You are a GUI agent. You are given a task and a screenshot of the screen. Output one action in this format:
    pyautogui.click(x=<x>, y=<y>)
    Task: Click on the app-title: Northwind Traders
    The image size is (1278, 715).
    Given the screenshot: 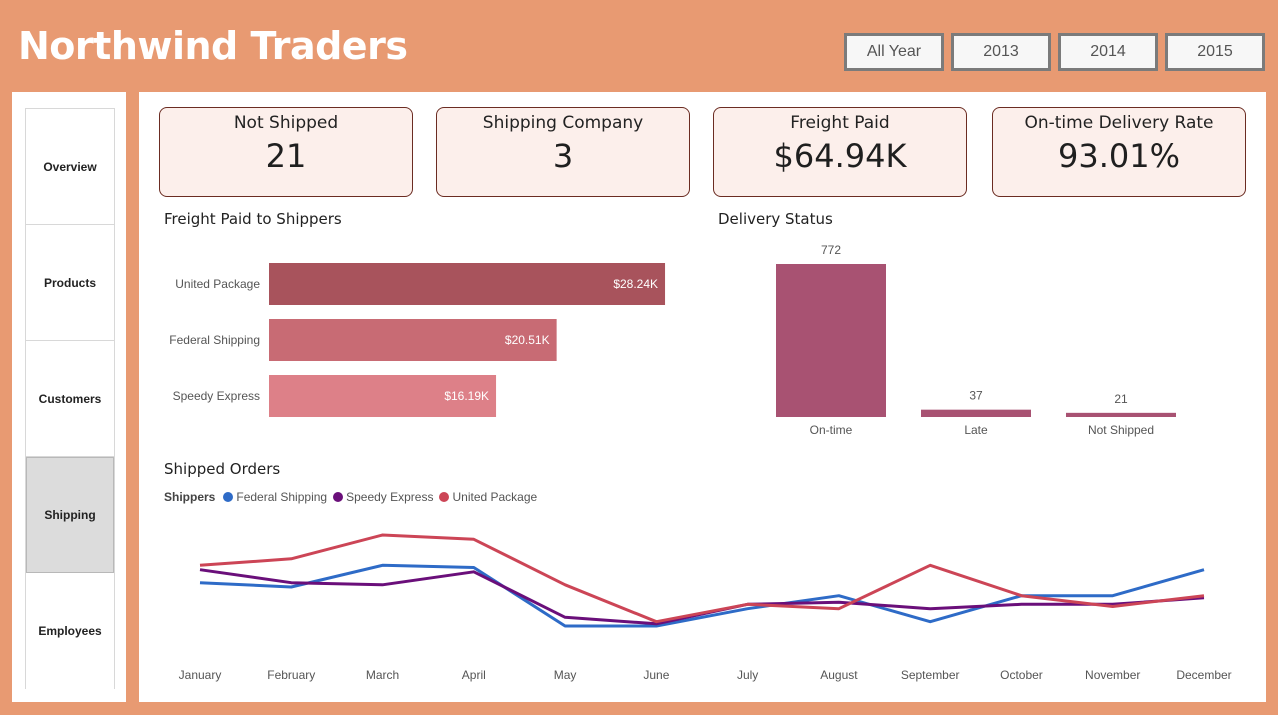 What is the action you would take?
    pyautogui.click(x=213, y=46)
    